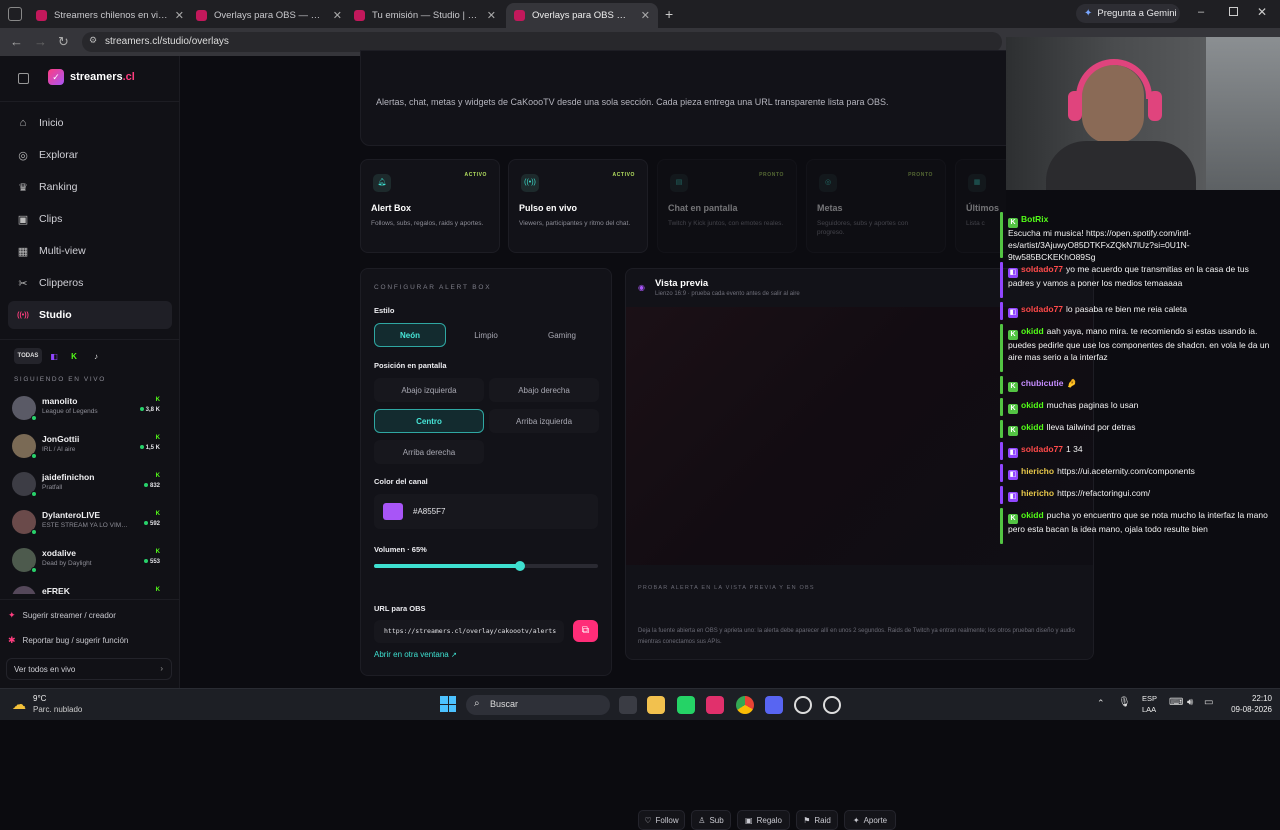  Describe the element at coordinates (1143, 113) in the screenshot. I see `webcam-overlay` at that location.